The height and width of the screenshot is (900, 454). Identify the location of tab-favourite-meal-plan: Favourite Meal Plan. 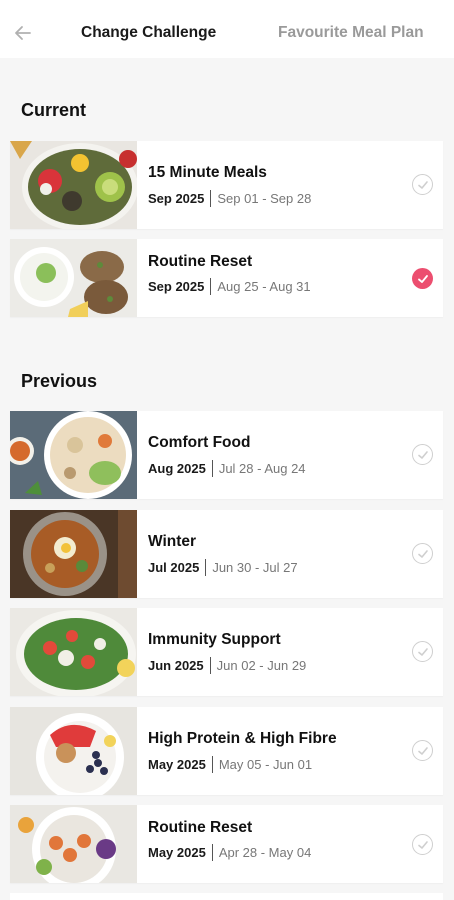
(351, 33).